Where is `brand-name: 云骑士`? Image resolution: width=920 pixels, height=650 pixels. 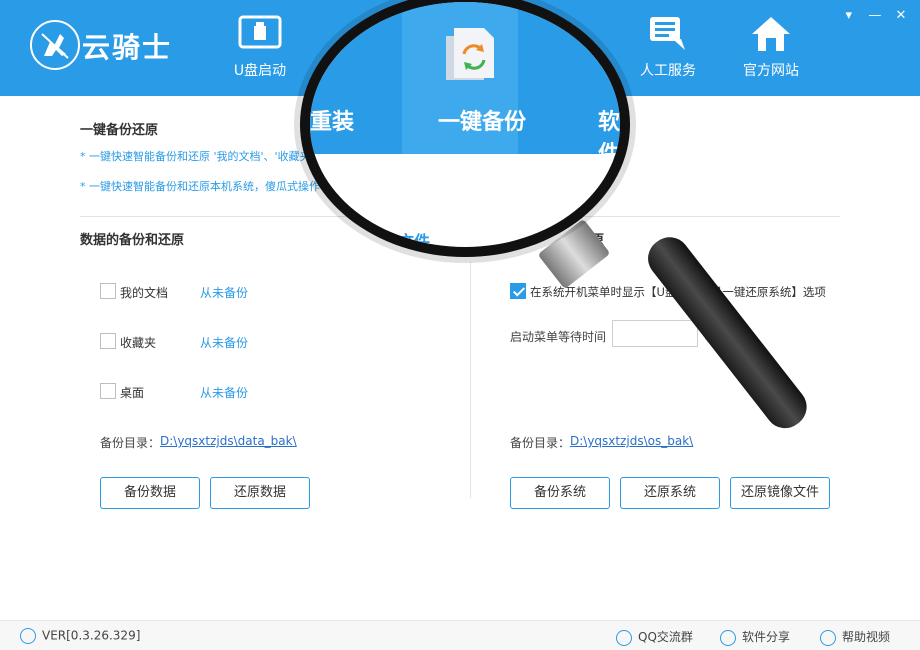 brand-name: 云骑士 is located at coordinates (127, 47).